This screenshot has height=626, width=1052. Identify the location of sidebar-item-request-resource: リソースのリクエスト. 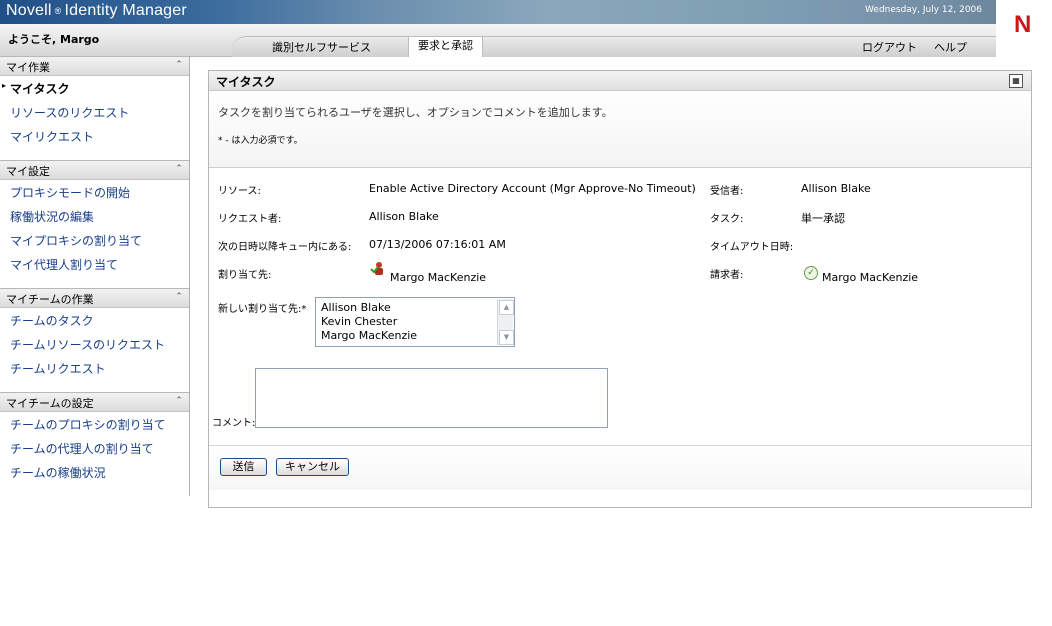
(69, 112).